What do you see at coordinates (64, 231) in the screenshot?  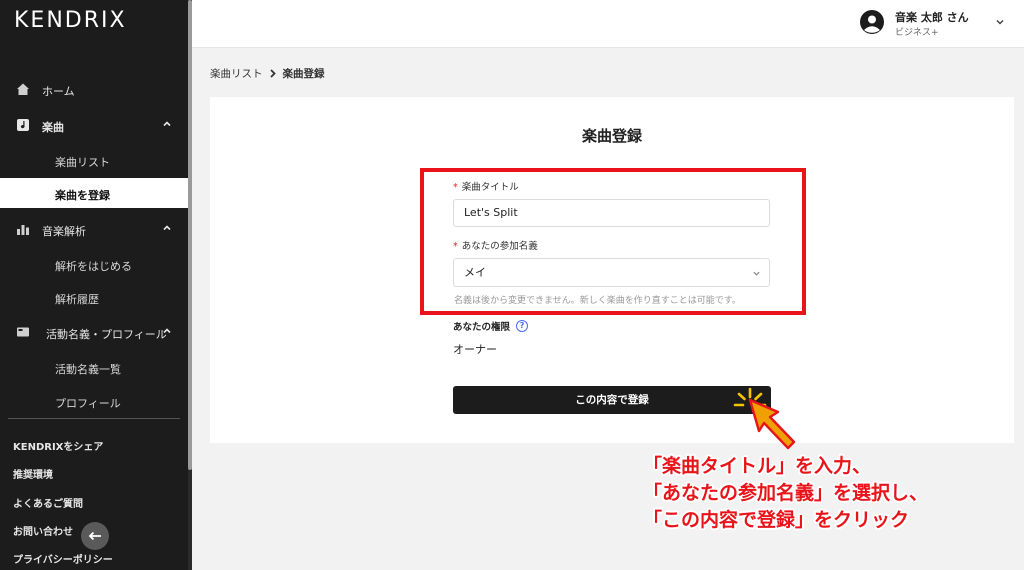 I see `sidebar-item-label: 音楽解析` at bounding box center [64, 231].